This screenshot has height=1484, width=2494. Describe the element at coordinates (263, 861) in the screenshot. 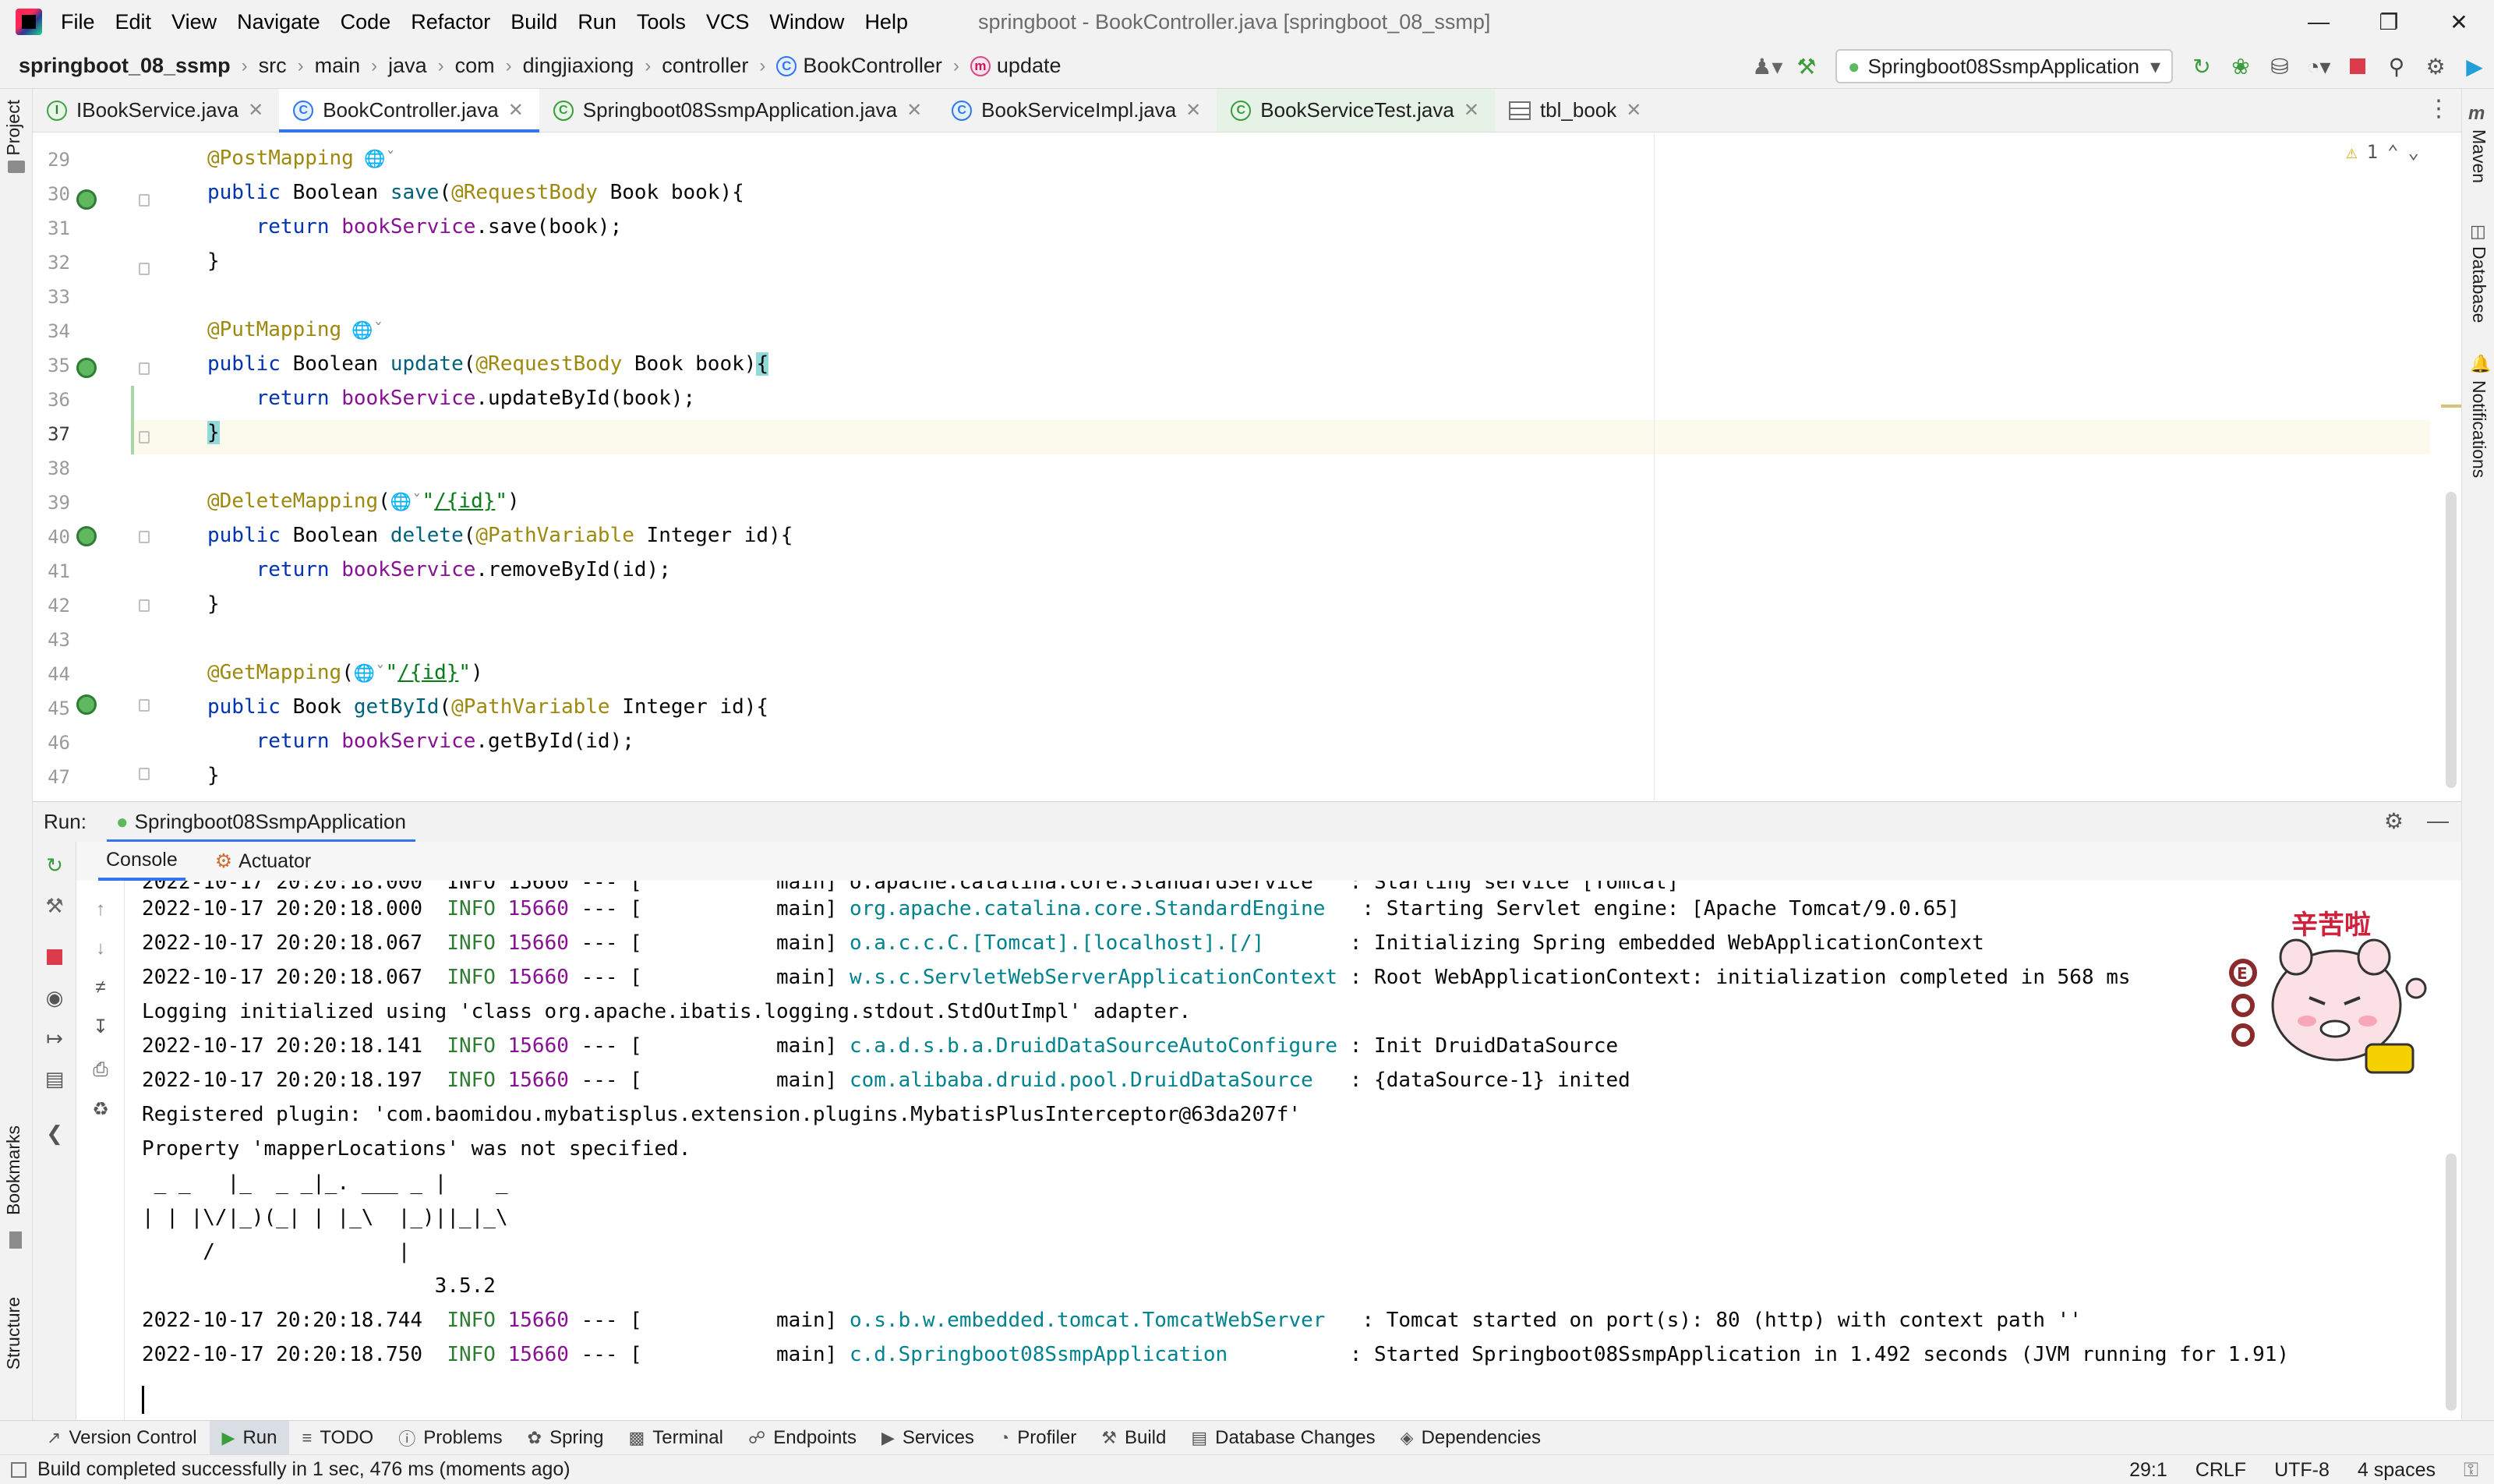

I see `tab-actuator: ⚙ Actuator` at that location.